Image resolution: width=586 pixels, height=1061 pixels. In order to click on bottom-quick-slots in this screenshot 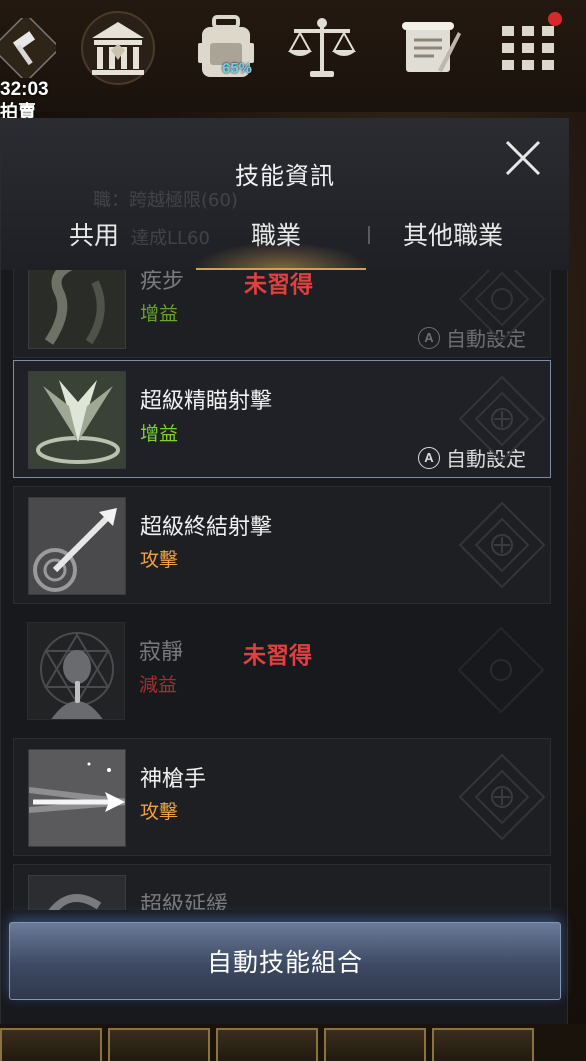, I will do `click(293, 1042)`.